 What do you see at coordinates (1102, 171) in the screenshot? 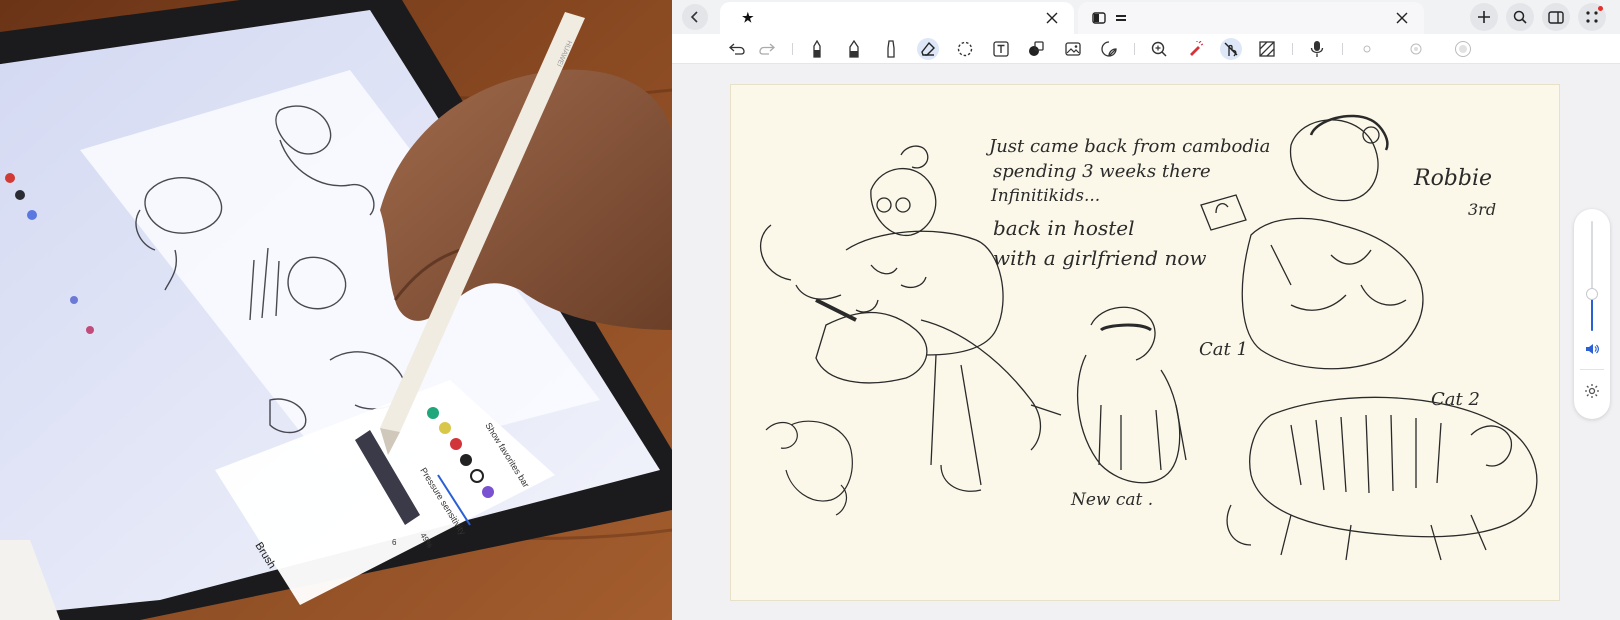
I see `note-line-2: spending 3 weeks there` at bounding box center [1102, 171].